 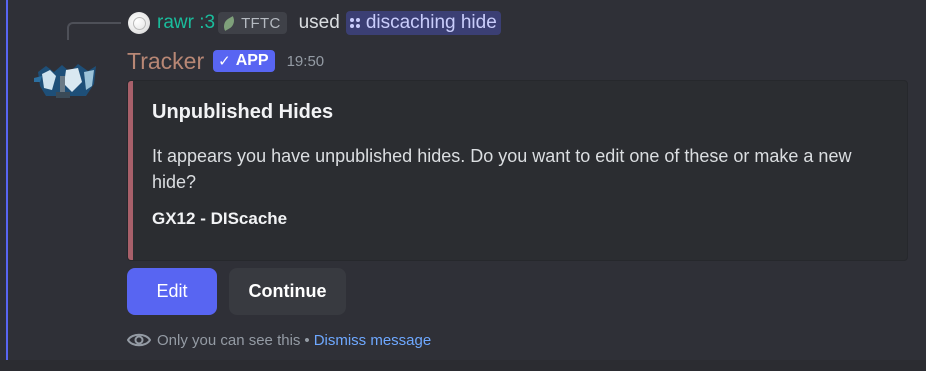 I want to click on visibility-text: Only you can see this, so click(x=229, y=340).